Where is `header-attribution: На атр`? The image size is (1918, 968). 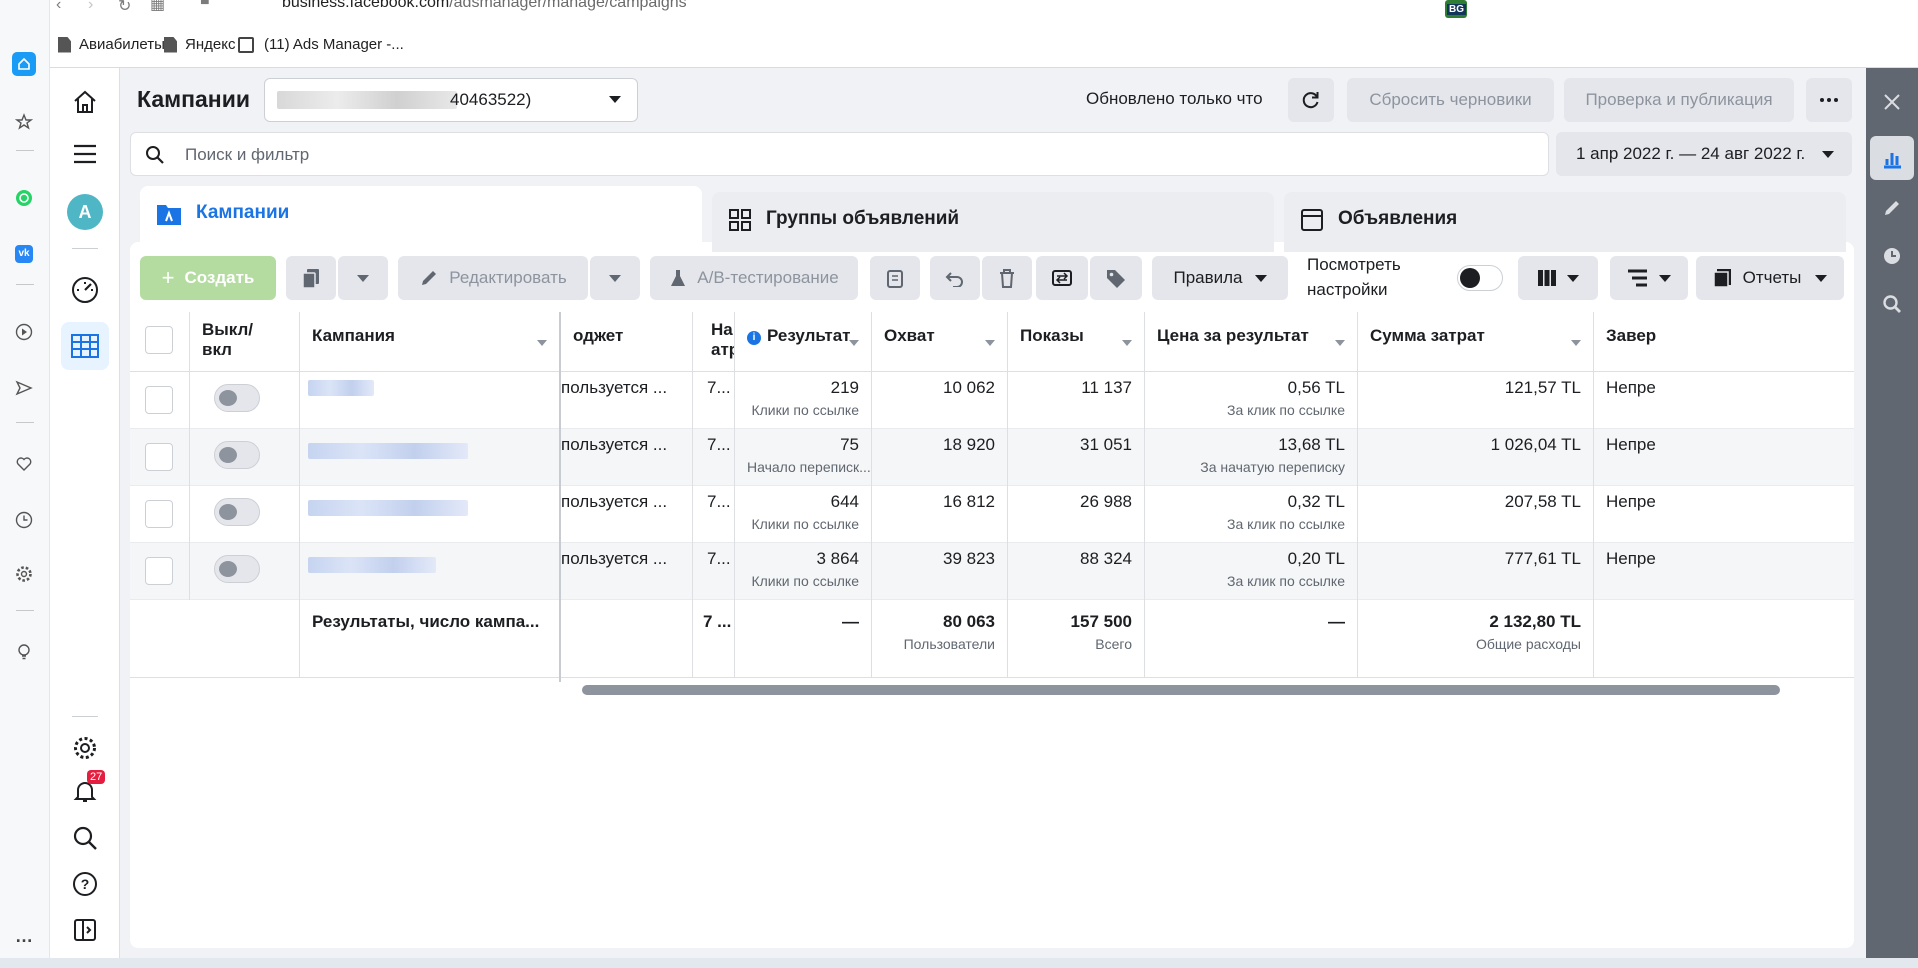 header-attribution: На атр is located at coordinates (714, 342).